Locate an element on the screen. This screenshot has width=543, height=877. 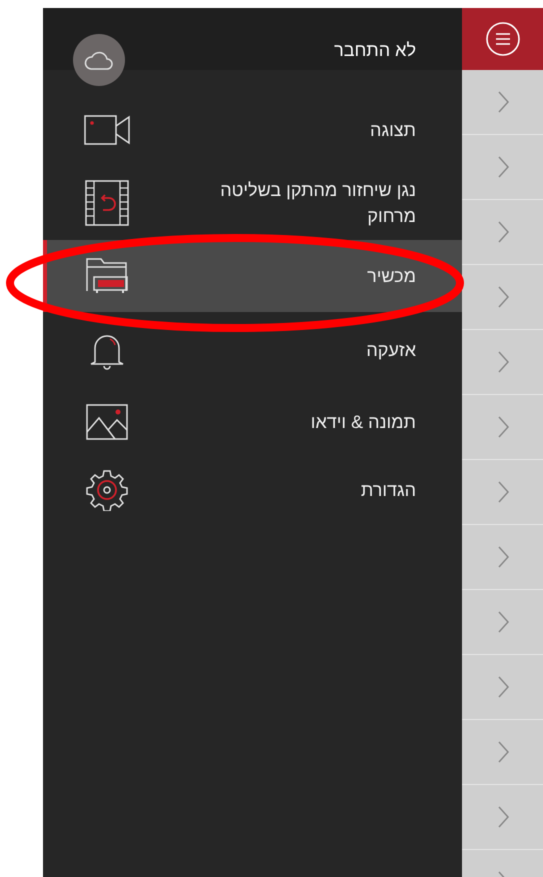
drawer-menu-item: הגדורת is located at coordinates (252, 490).